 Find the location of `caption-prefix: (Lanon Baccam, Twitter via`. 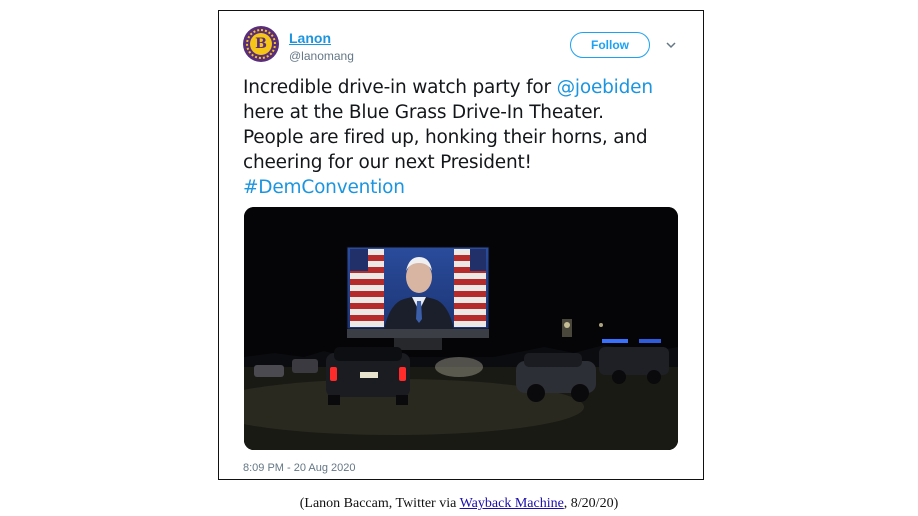

caption-prefix: (Lanon Baccam, Twitter via is located at coordinates (379, 503).